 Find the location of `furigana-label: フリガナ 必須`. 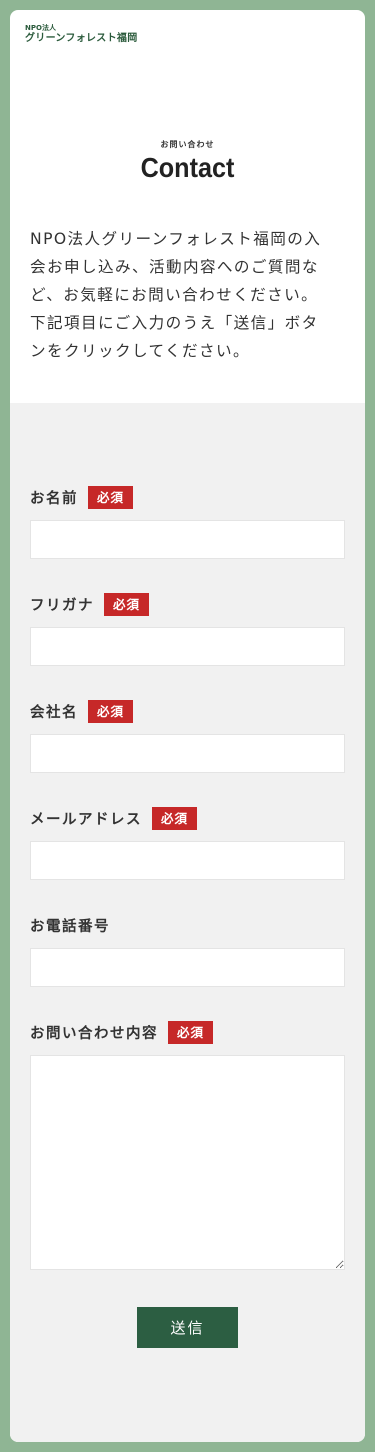

furigana-label: フリガナ 必須 is located at coordinates (90, 604).